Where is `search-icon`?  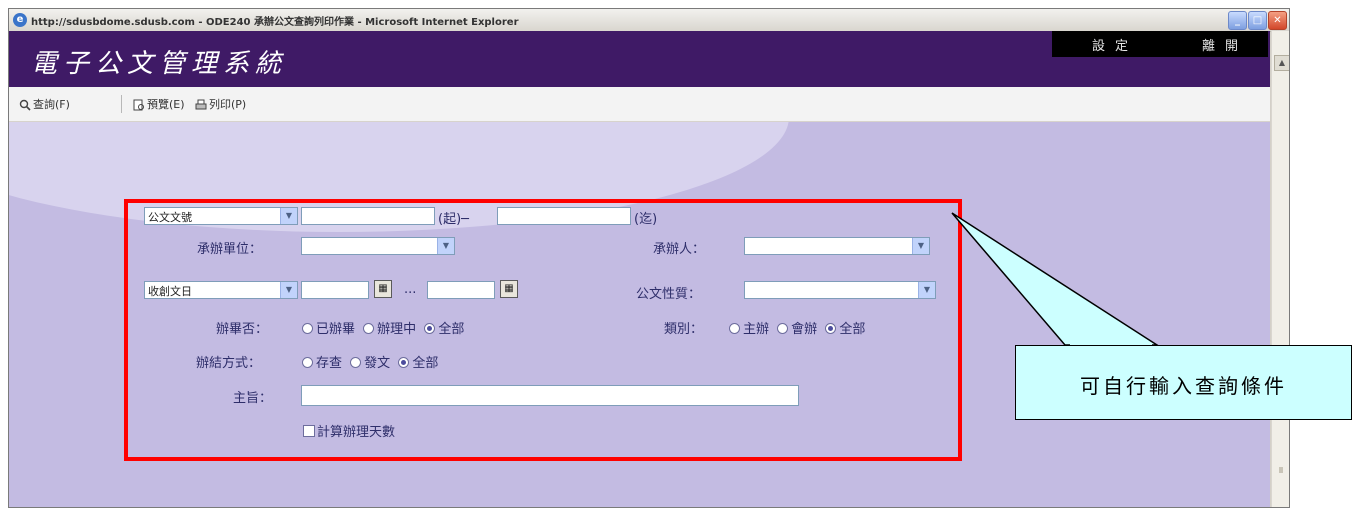 search-icon is located at coordinates (25, 105).